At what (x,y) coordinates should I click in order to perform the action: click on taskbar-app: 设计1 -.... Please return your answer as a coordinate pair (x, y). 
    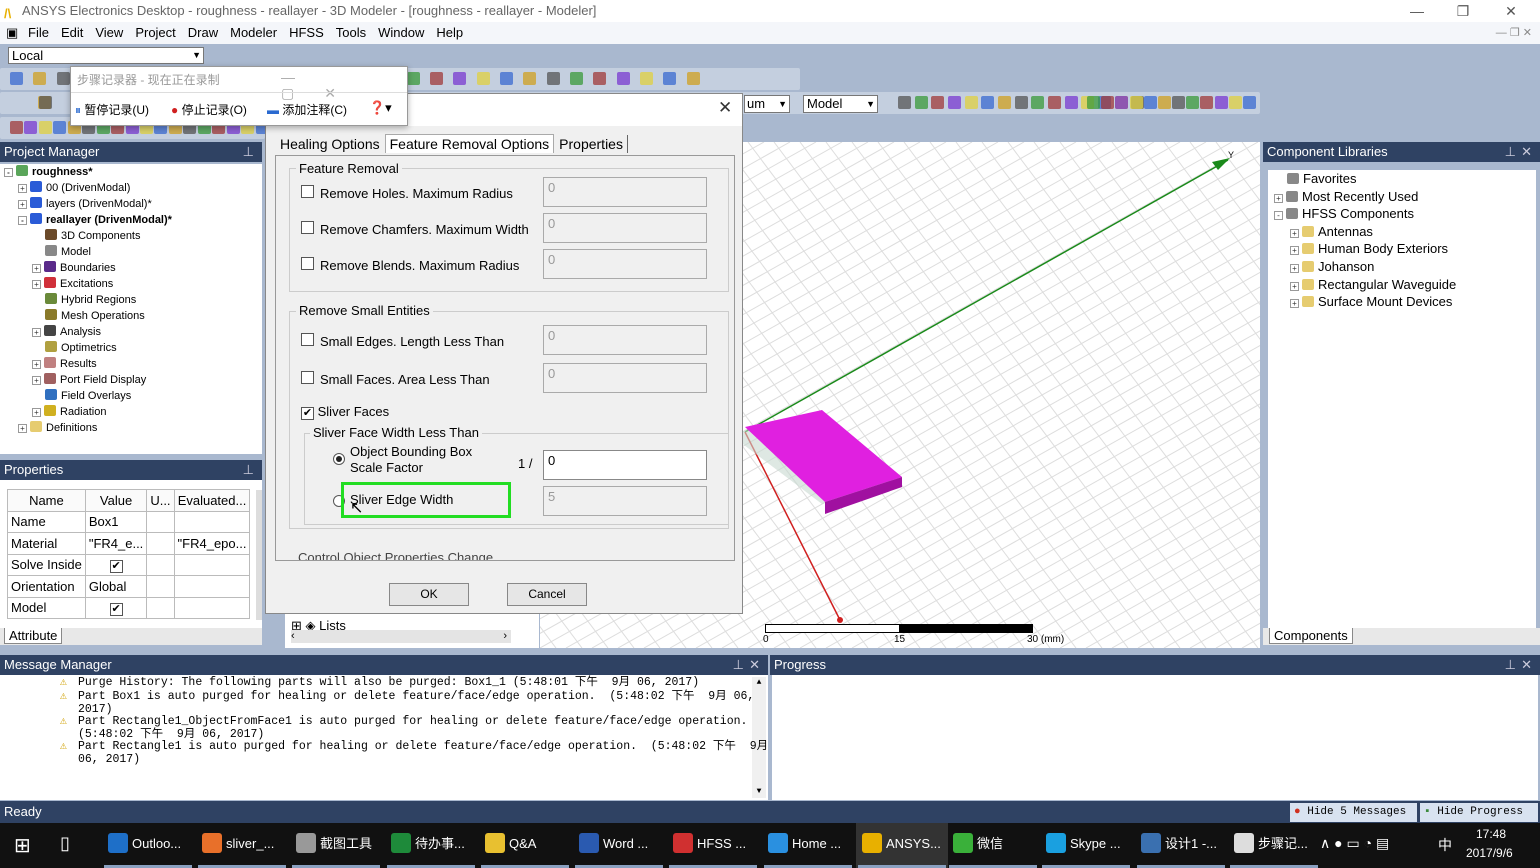
    Looking at the image, I should click on (1181, 845).